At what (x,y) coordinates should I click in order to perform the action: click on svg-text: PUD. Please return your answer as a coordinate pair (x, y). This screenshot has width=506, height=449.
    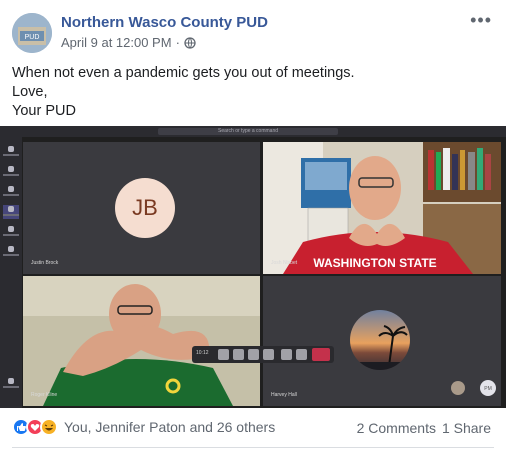
    Looking at the image, I should click on (32, 37).